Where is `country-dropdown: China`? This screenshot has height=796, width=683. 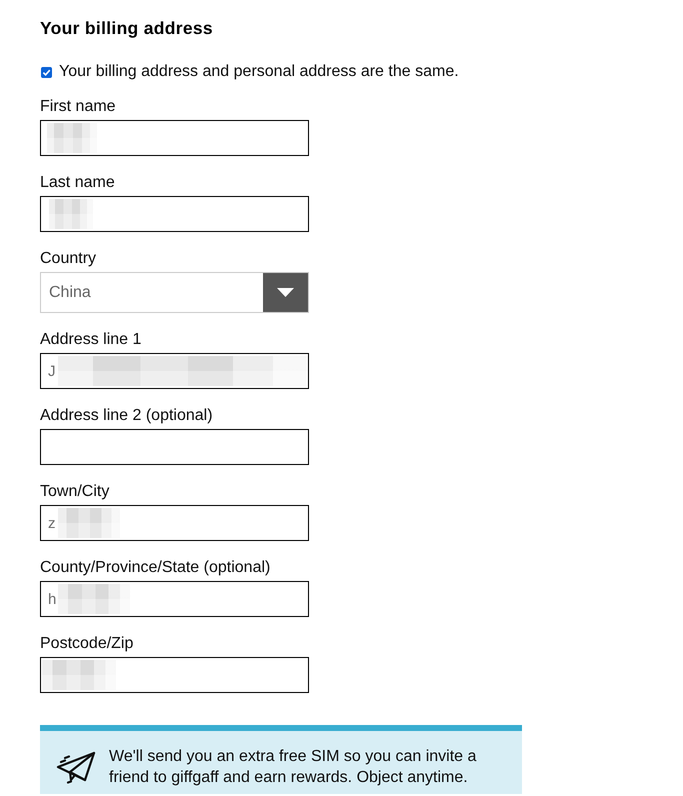 country-dropdown: China is located at coordinates (174, 292).